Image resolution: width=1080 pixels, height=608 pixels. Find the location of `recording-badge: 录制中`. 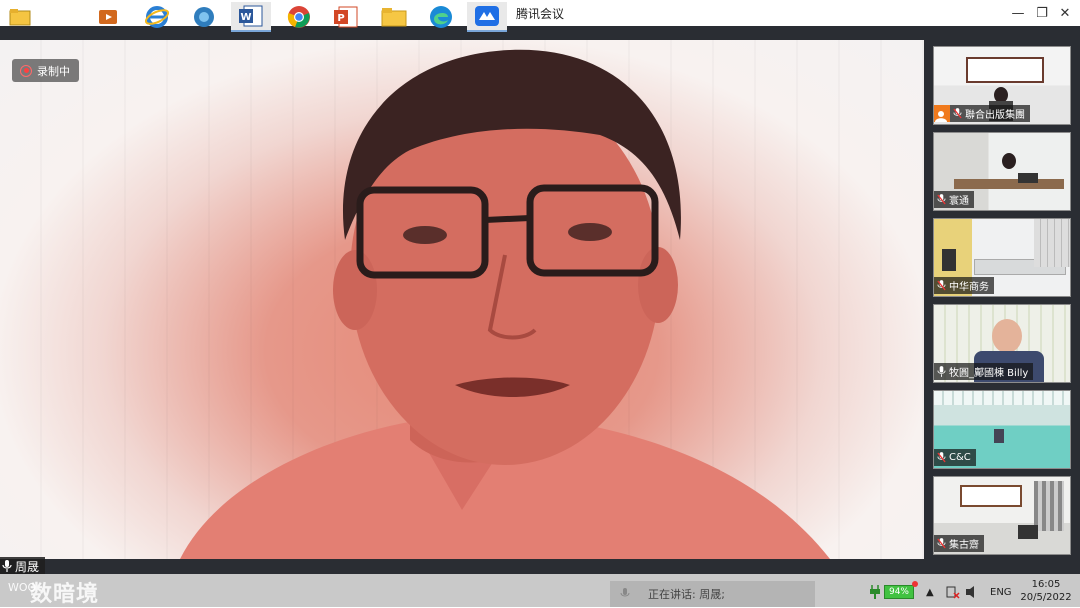

recording-badge: 录制中 is located at coordinates (45, 70).